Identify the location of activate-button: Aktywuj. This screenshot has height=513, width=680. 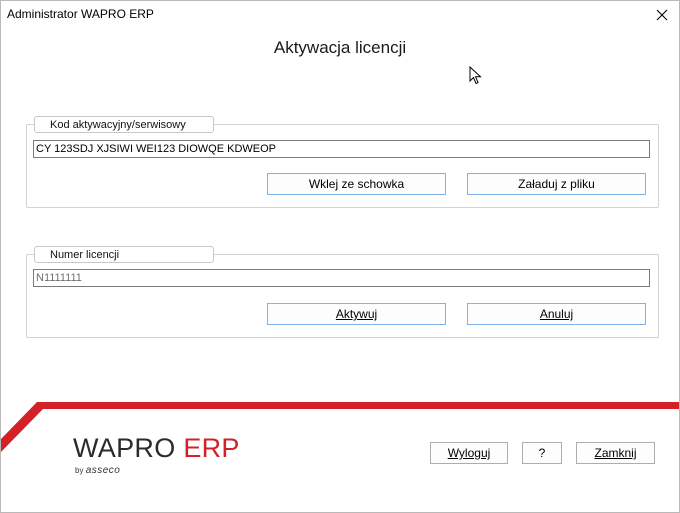
(356, 314).